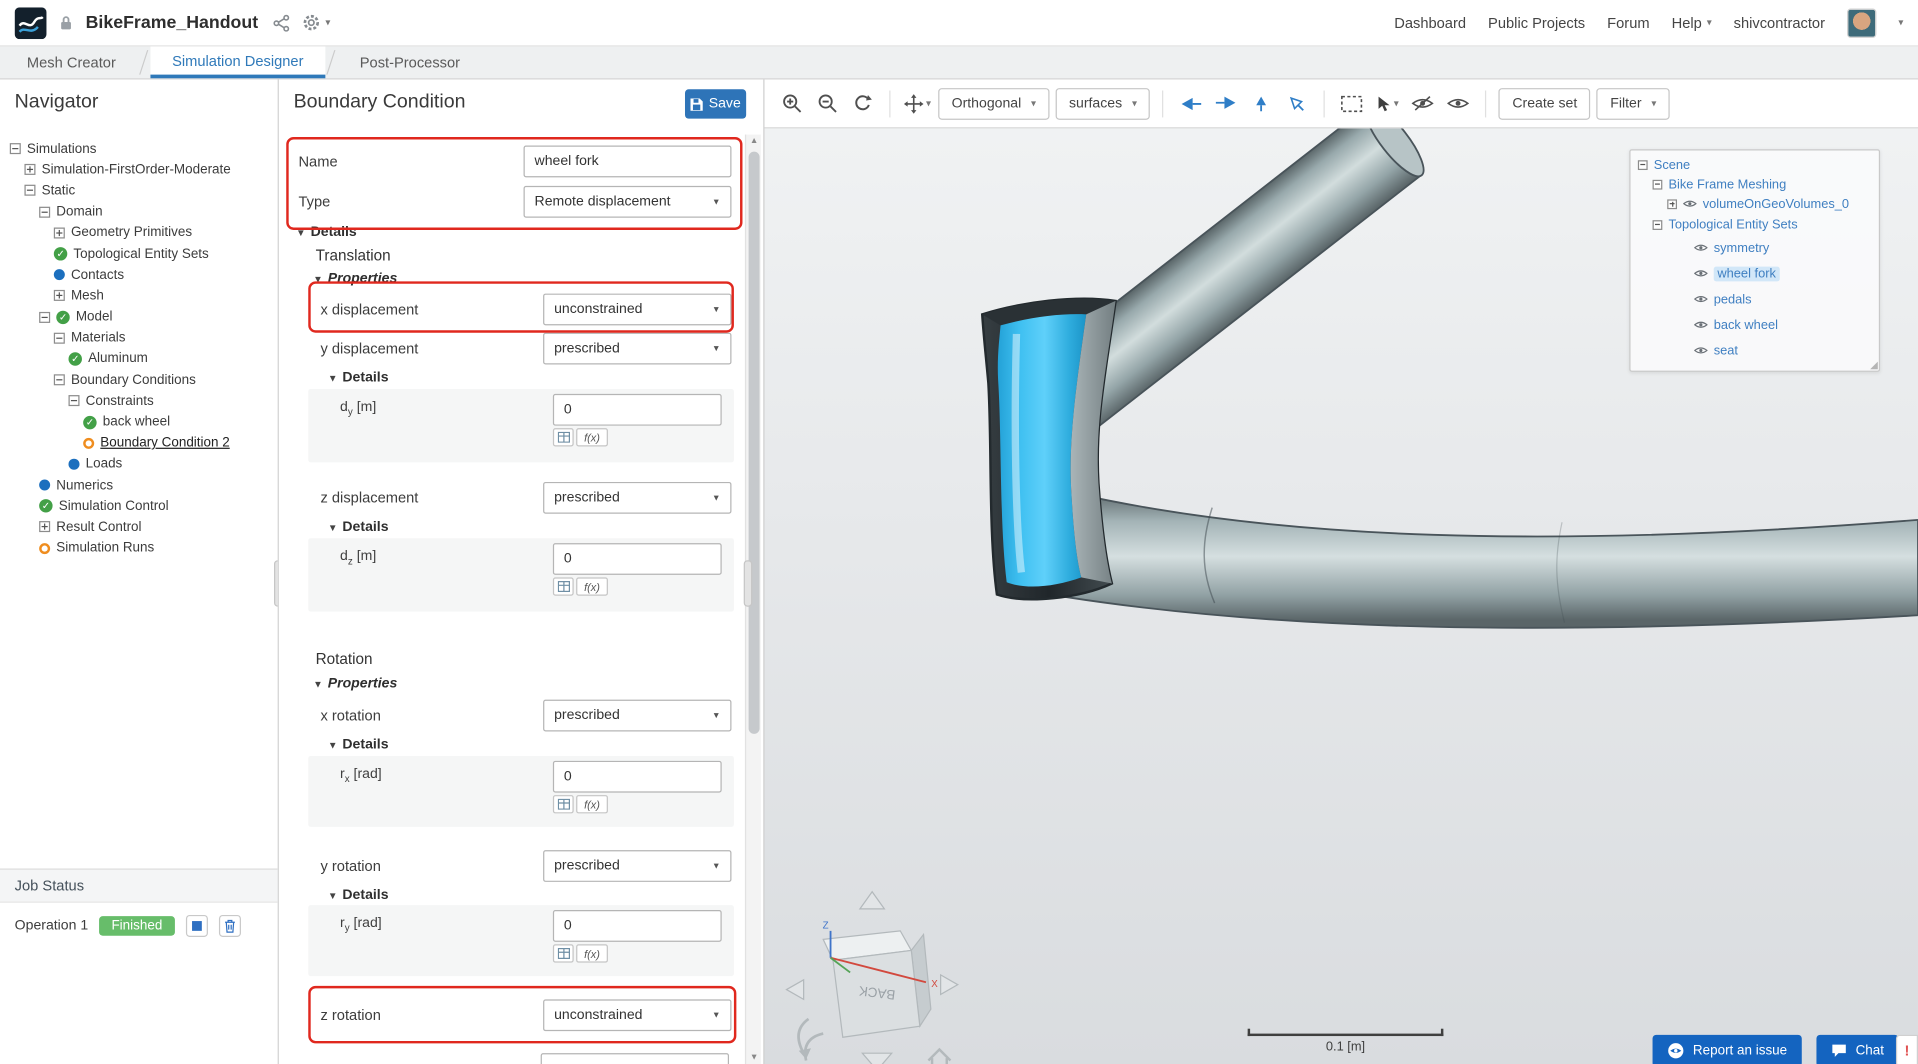  I want to click on tree-item-static: Static, so click(139, 190).